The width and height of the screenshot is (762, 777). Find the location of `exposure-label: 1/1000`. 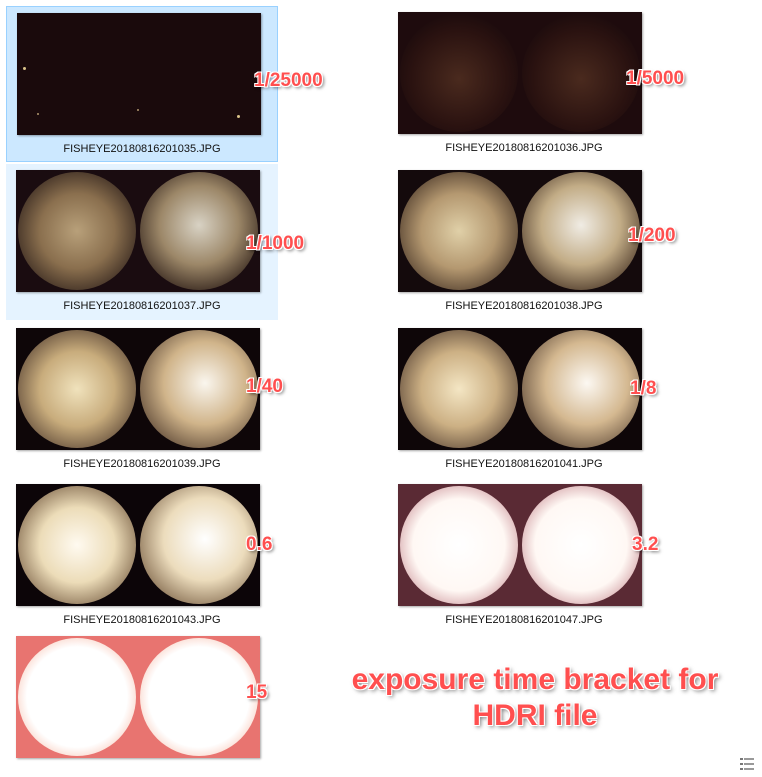

exposure-label: 1/1000 is located at coordinates (275, 243).